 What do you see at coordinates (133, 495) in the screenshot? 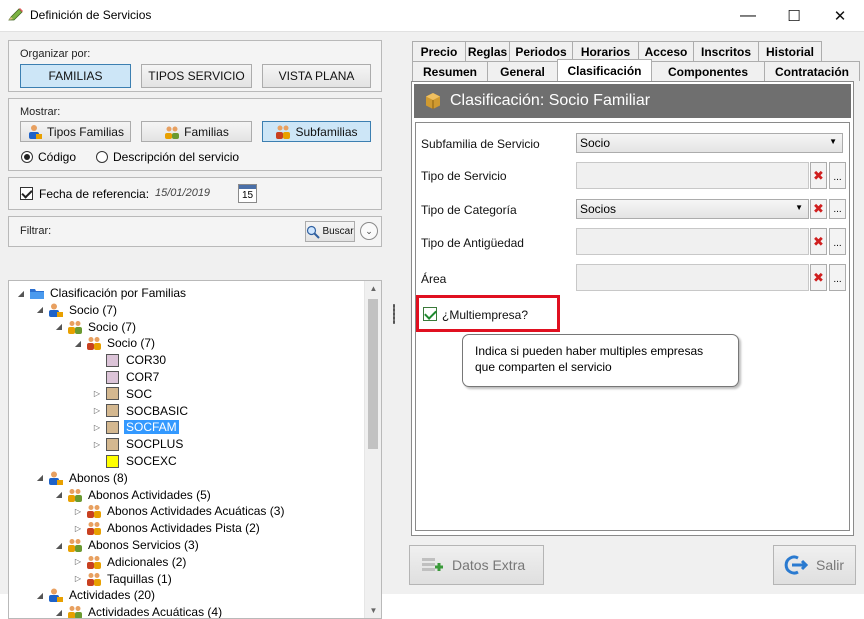
I see `tree-node: ◢ Abonos Actividades (5)` at bounding box center [133, 495].